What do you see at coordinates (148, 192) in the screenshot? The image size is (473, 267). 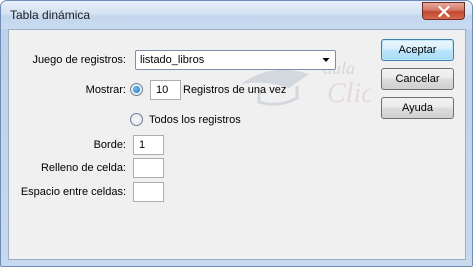 I see `spacing-input` at bounding box center [148, 192].